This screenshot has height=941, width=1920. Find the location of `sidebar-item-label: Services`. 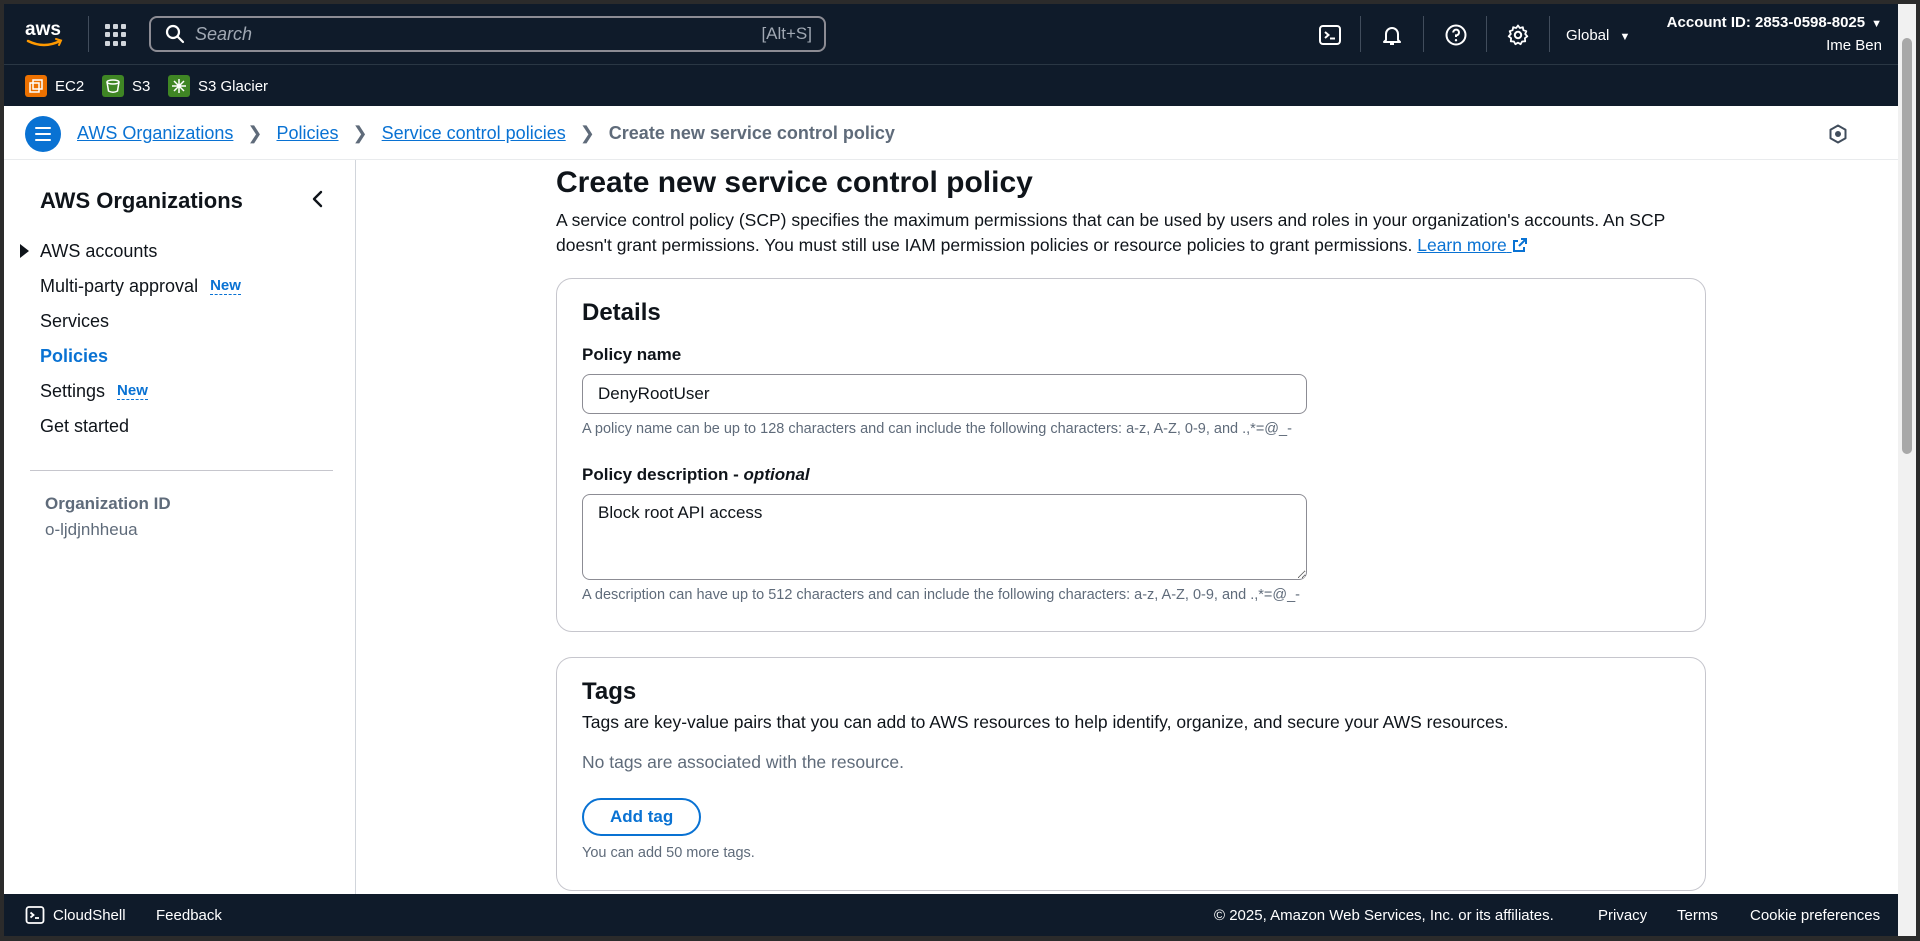

sidebar-item-label: Services is located at coordinates (75, 321).